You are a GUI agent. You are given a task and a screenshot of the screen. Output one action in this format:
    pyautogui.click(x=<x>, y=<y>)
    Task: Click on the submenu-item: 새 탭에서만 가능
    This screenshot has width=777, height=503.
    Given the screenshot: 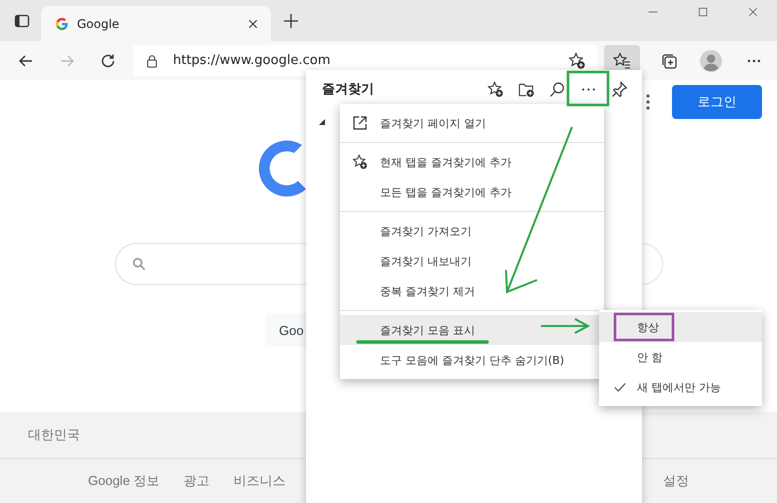 What is the action you would take?
    pyautogui.click(x=680, y=387)
    